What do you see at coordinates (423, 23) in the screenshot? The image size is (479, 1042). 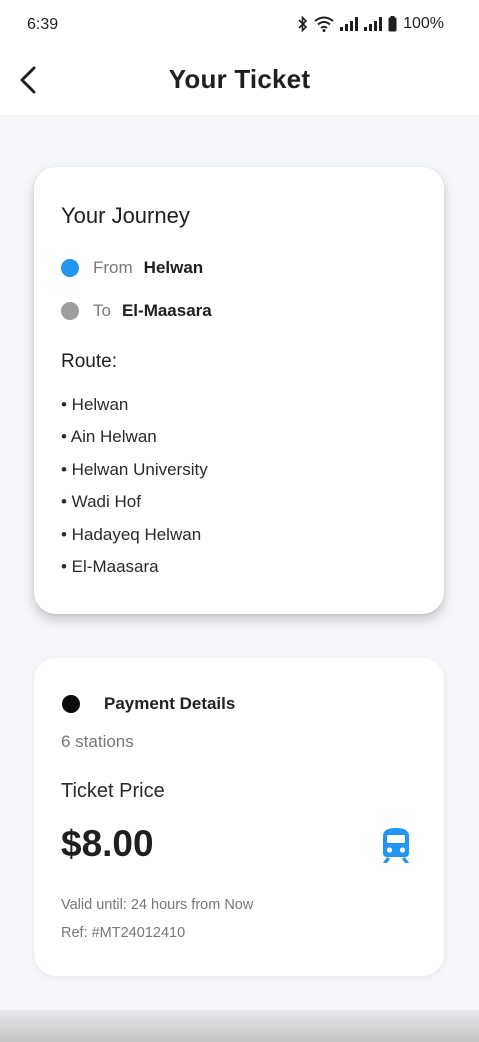 I see `battery-percent: 100%` at bounding box center [423, 23].